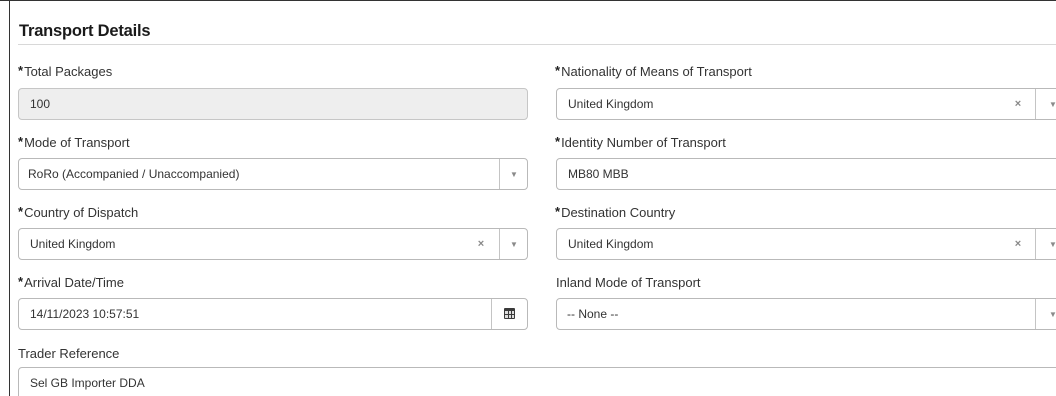  What do you see at coordinates (40, 104) in the screenshot?
I see `total-packages-value: 100` at bounding box center [40, 104].